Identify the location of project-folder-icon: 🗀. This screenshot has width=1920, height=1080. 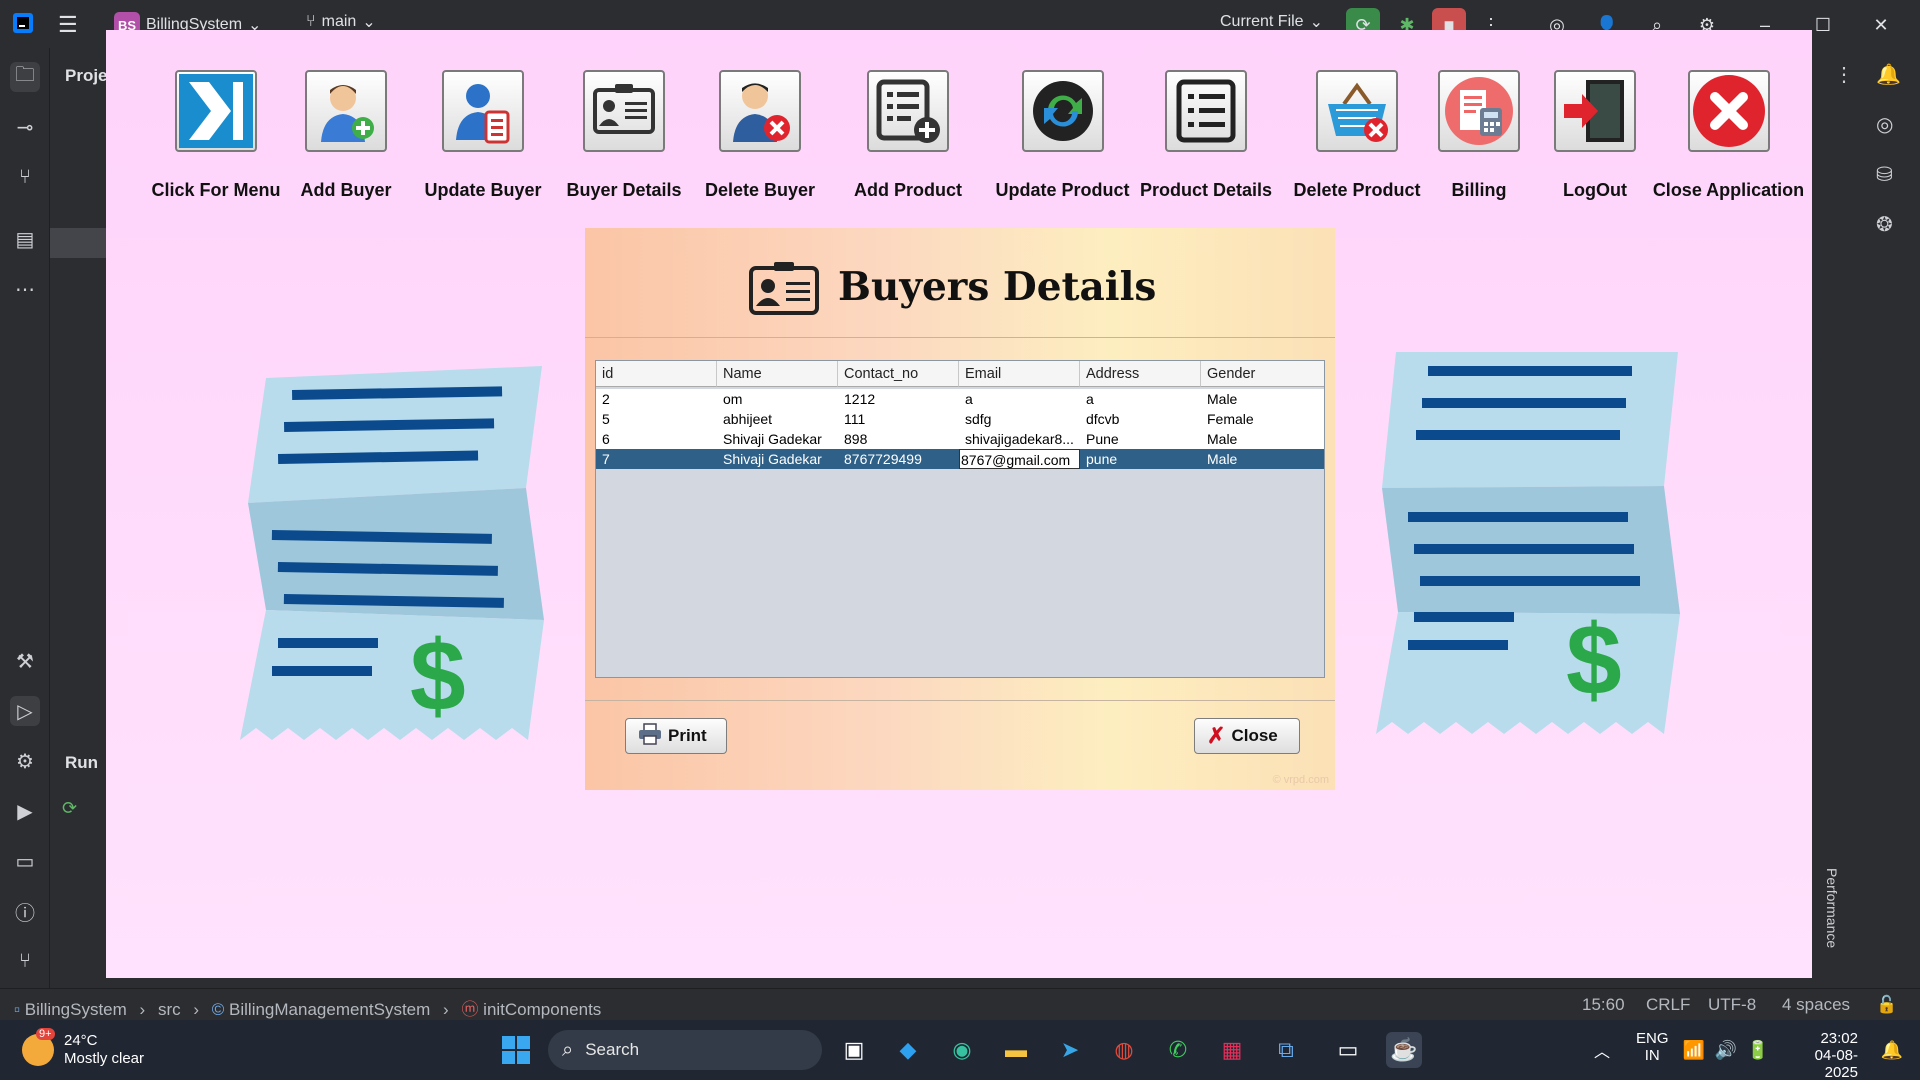
(25, 77).